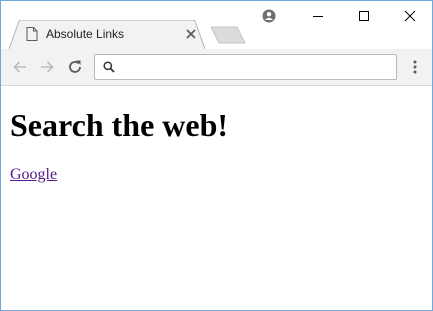  I want to click on toolbar, so click(216, 67).